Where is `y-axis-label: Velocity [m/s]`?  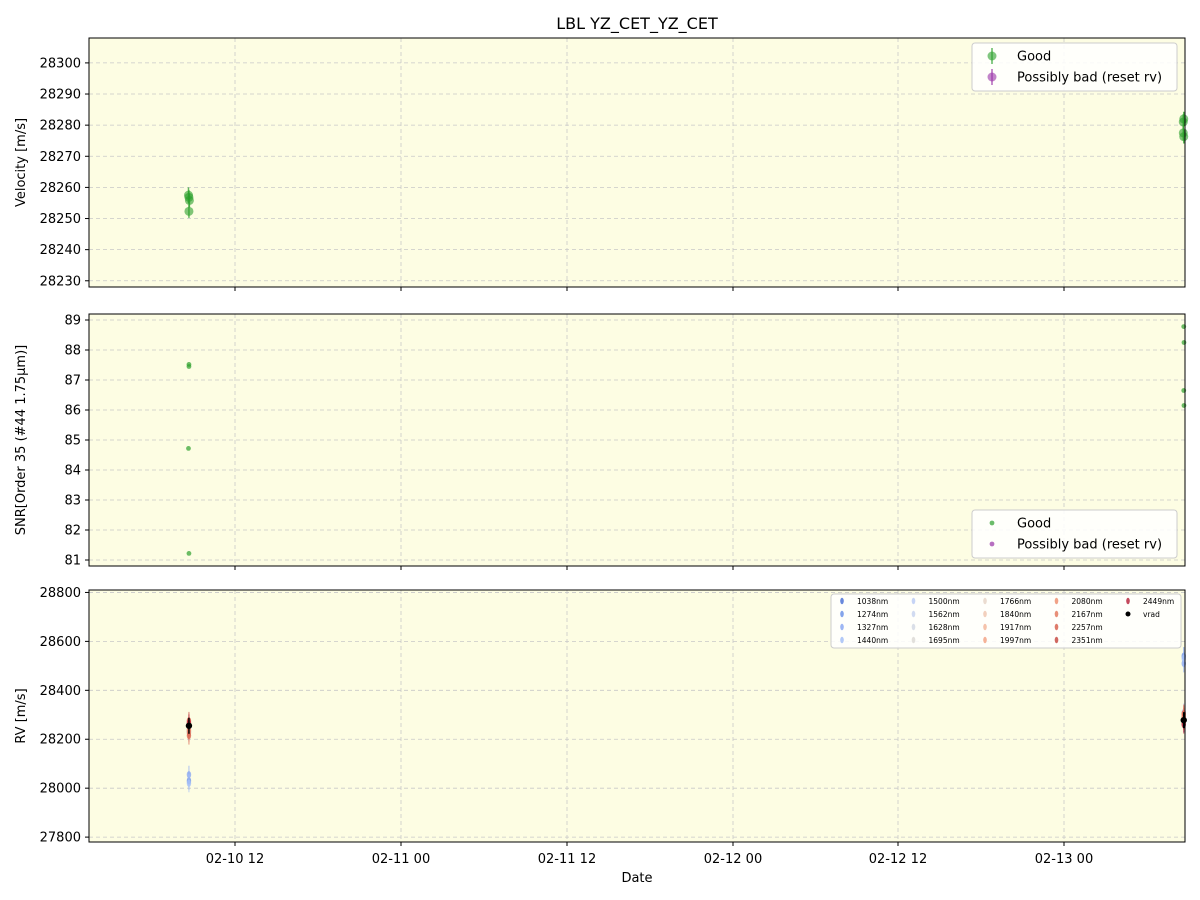 y-axis-label: Velocity [m/s] is located at coordinates (21, 162).